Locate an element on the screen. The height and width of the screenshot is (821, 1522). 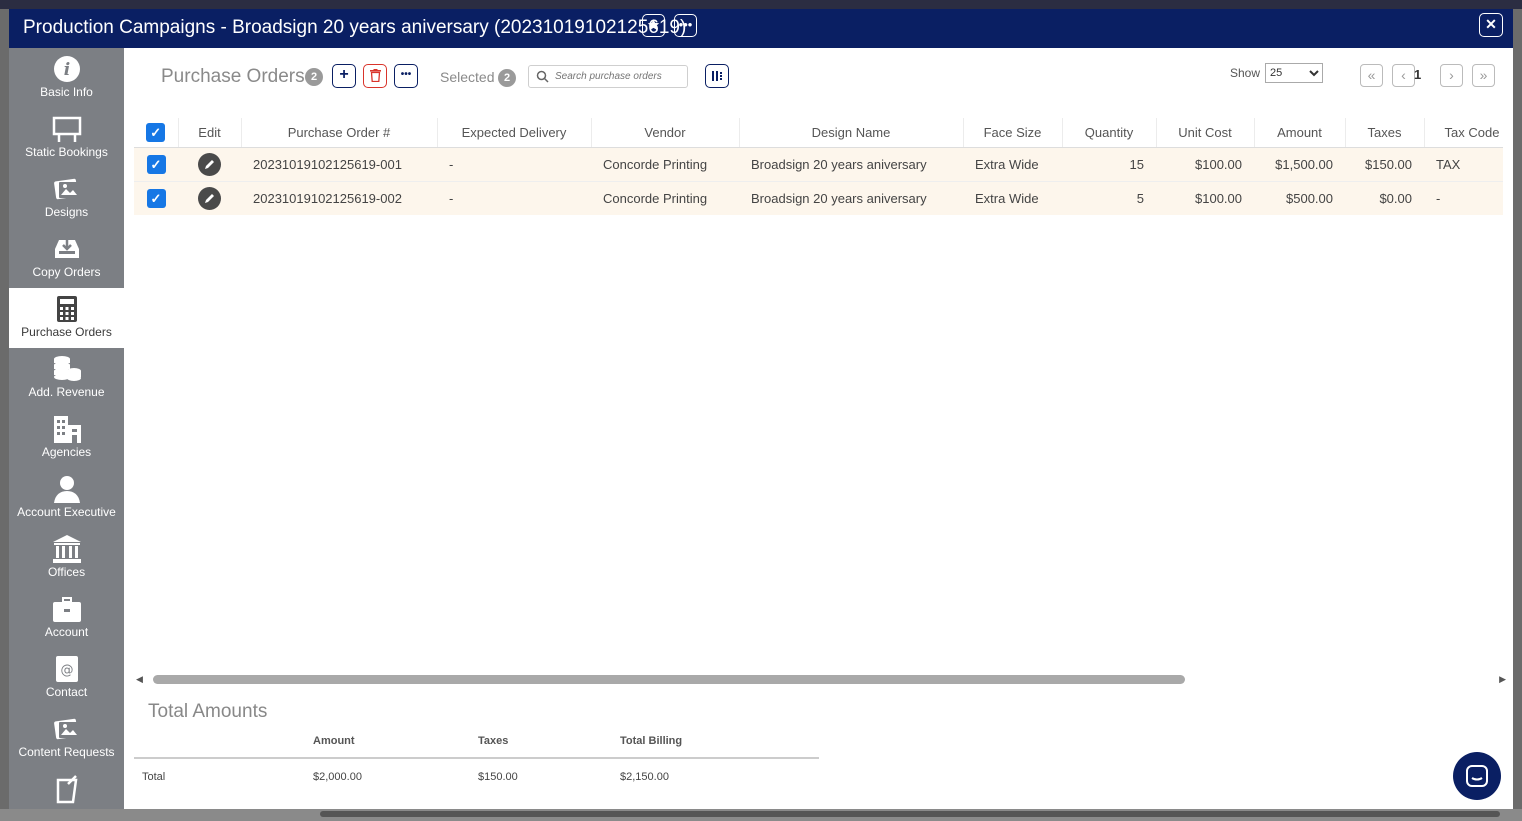
delete-button is located at coordinates (375, 76).